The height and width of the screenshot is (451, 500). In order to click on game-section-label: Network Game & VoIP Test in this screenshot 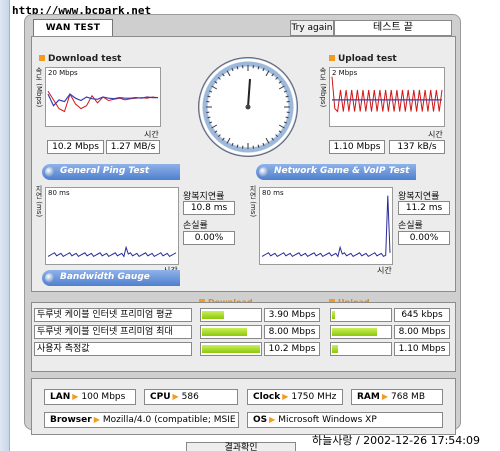, I will do `click(342, 171)`.